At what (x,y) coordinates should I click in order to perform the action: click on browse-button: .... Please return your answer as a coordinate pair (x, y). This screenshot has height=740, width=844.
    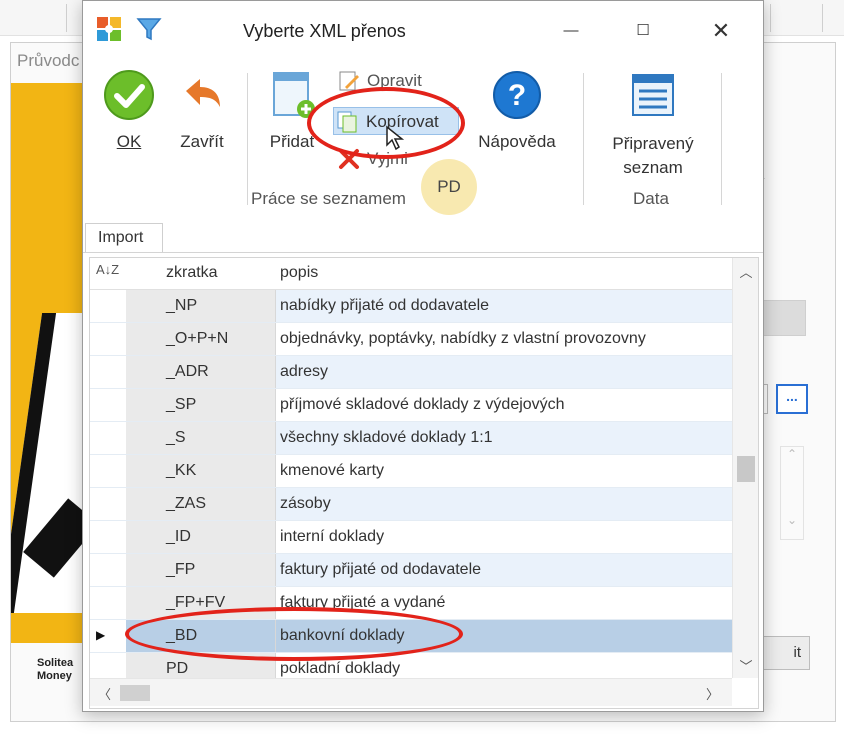
    Looking at the image, I should click on (792, 399).